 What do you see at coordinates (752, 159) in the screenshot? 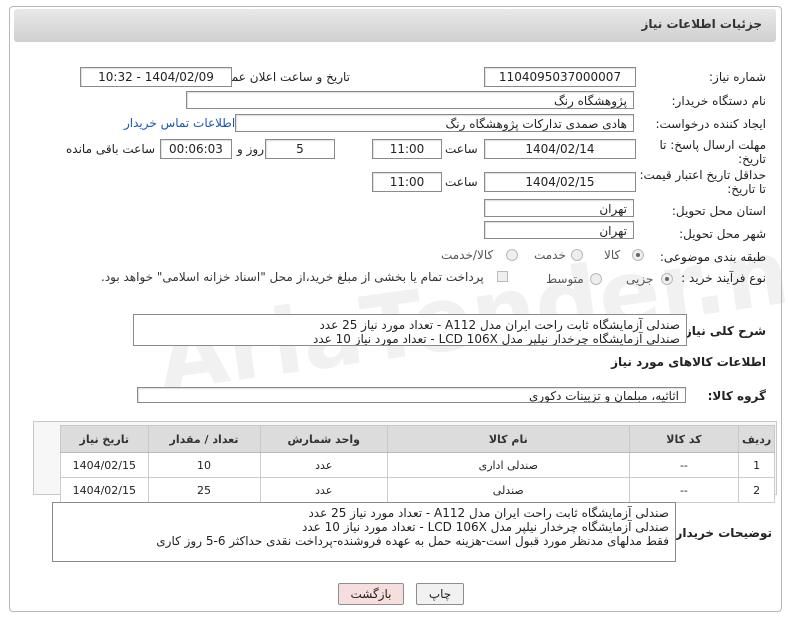
I see `reply-deadline-label-2: تاریخ:` at bounding box center [752, 159].